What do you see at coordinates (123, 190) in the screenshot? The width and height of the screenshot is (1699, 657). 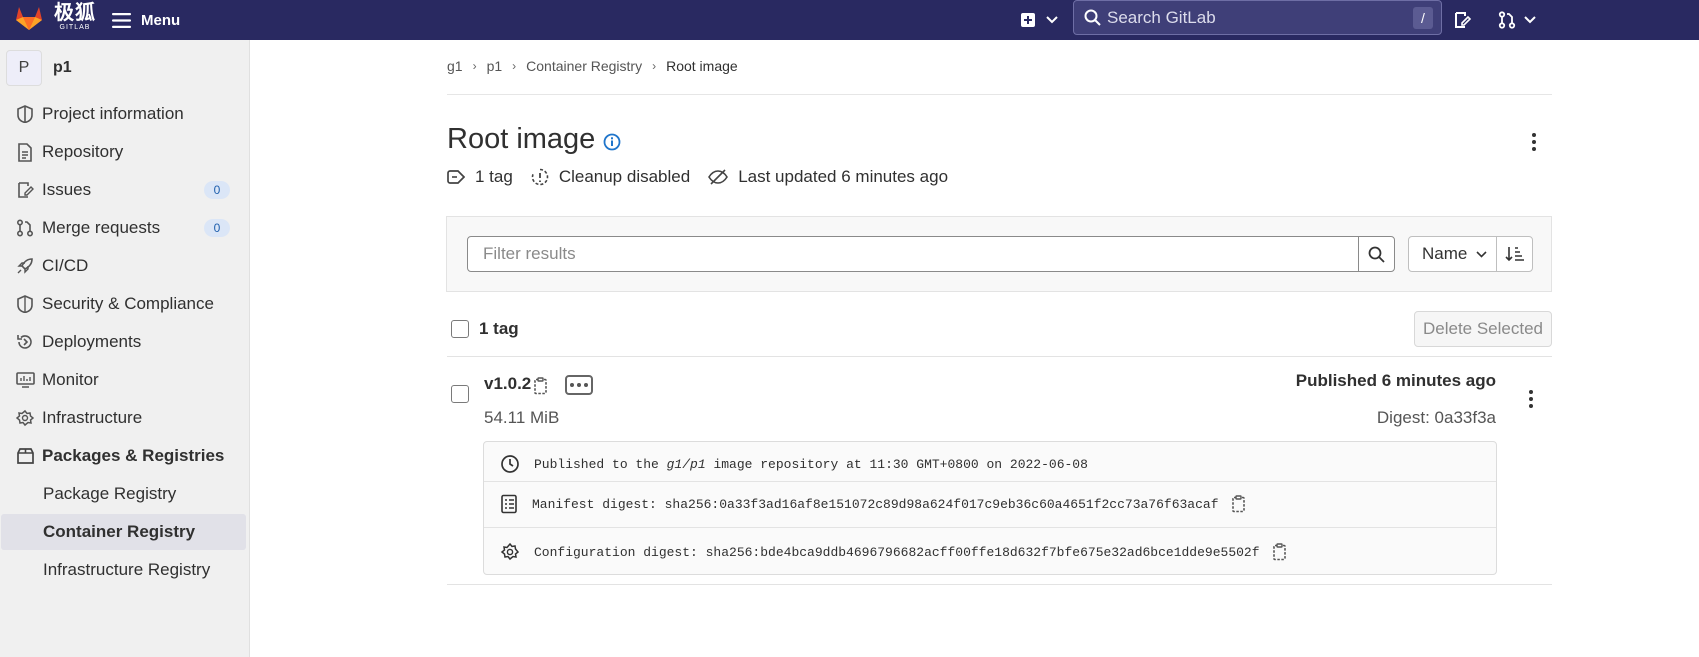 I see `sidebar-item-issues: Issues 0` at bounding box center [123, 190].